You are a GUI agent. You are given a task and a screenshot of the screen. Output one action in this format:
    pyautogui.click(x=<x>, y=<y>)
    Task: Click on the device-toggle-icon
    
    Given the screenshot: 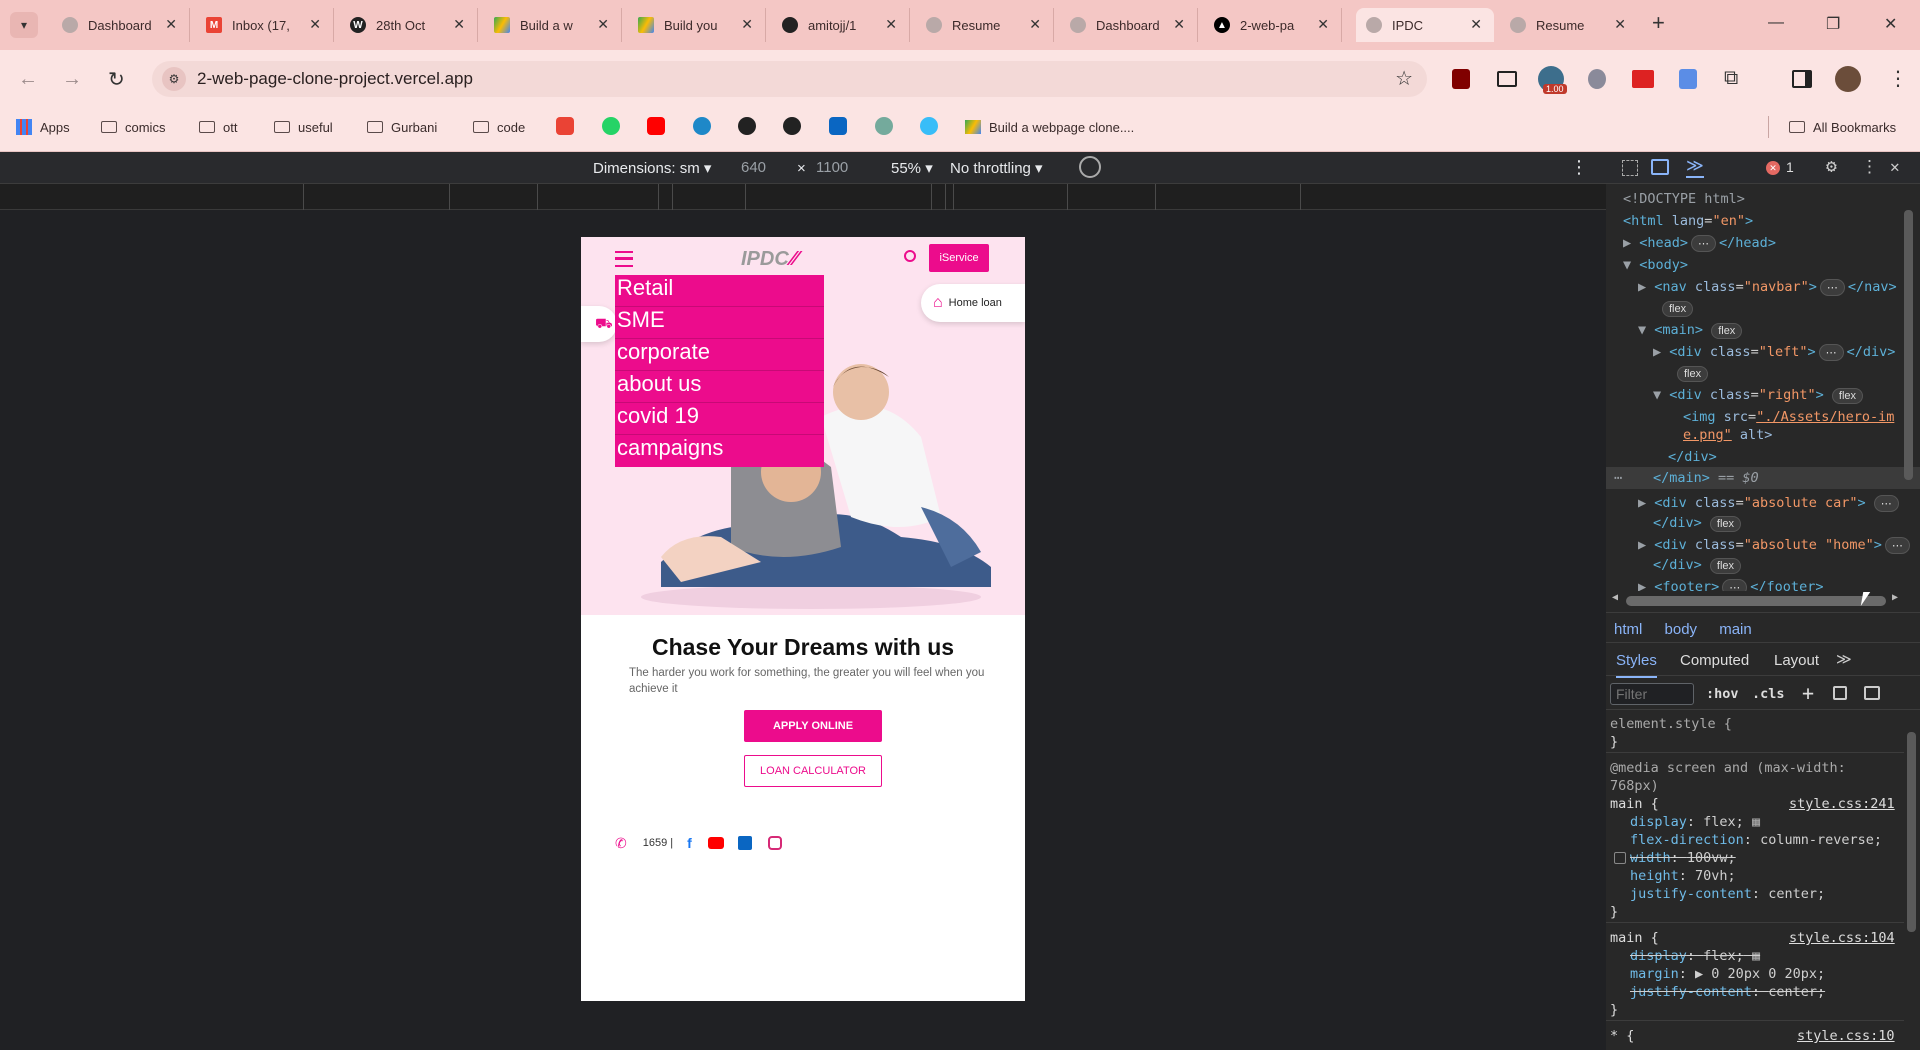 What is the action you would take?
    pyautogui.click(x=1660, y=167)
    